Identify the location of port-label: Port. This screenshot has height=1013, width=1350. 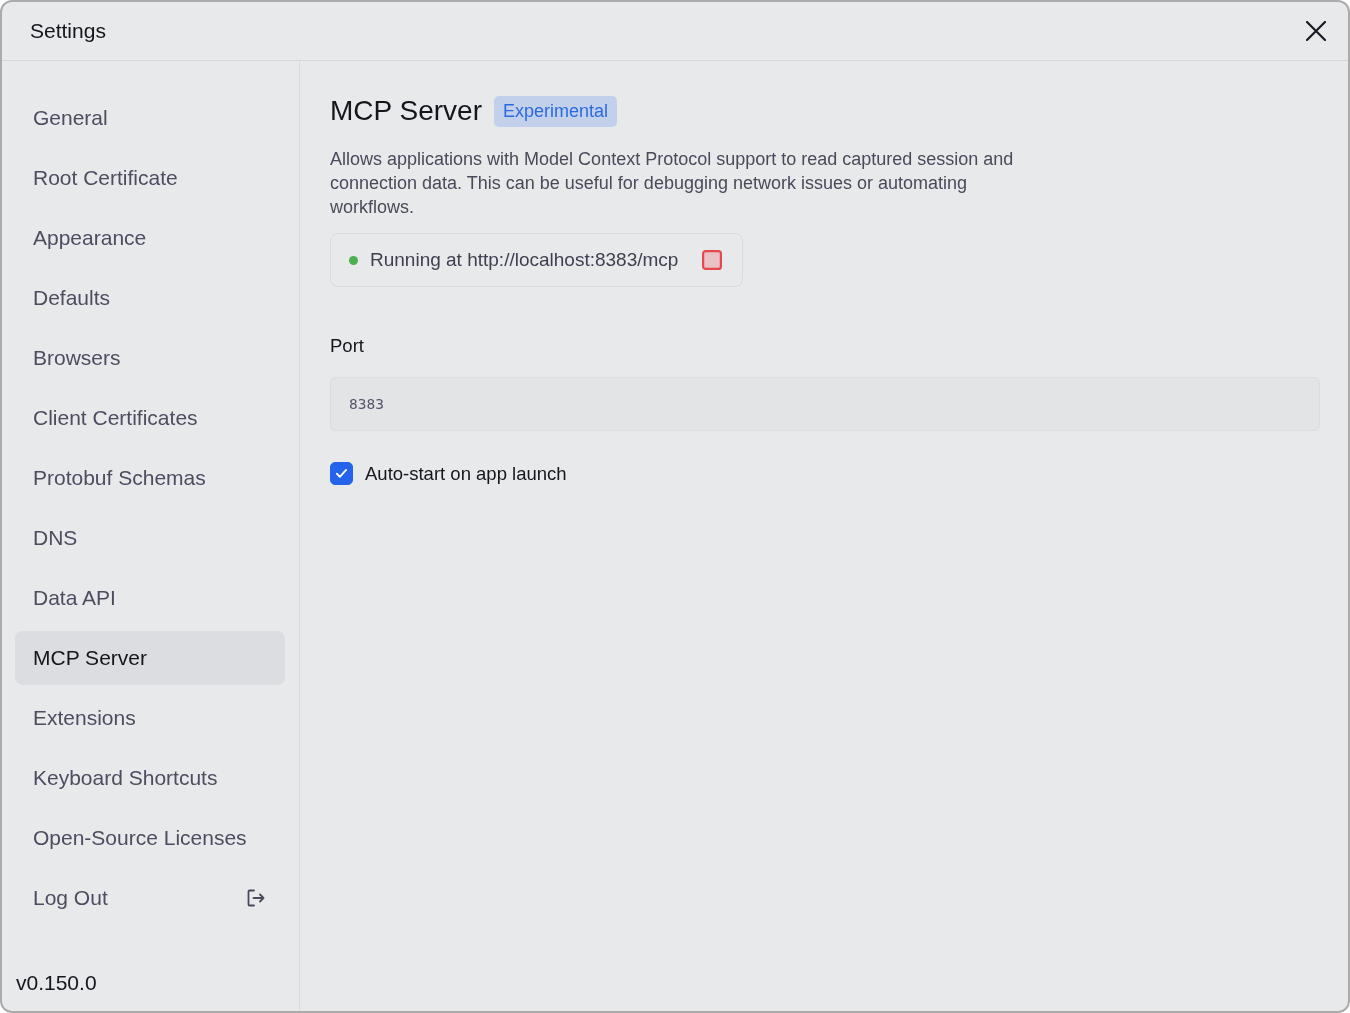
(347, 346).